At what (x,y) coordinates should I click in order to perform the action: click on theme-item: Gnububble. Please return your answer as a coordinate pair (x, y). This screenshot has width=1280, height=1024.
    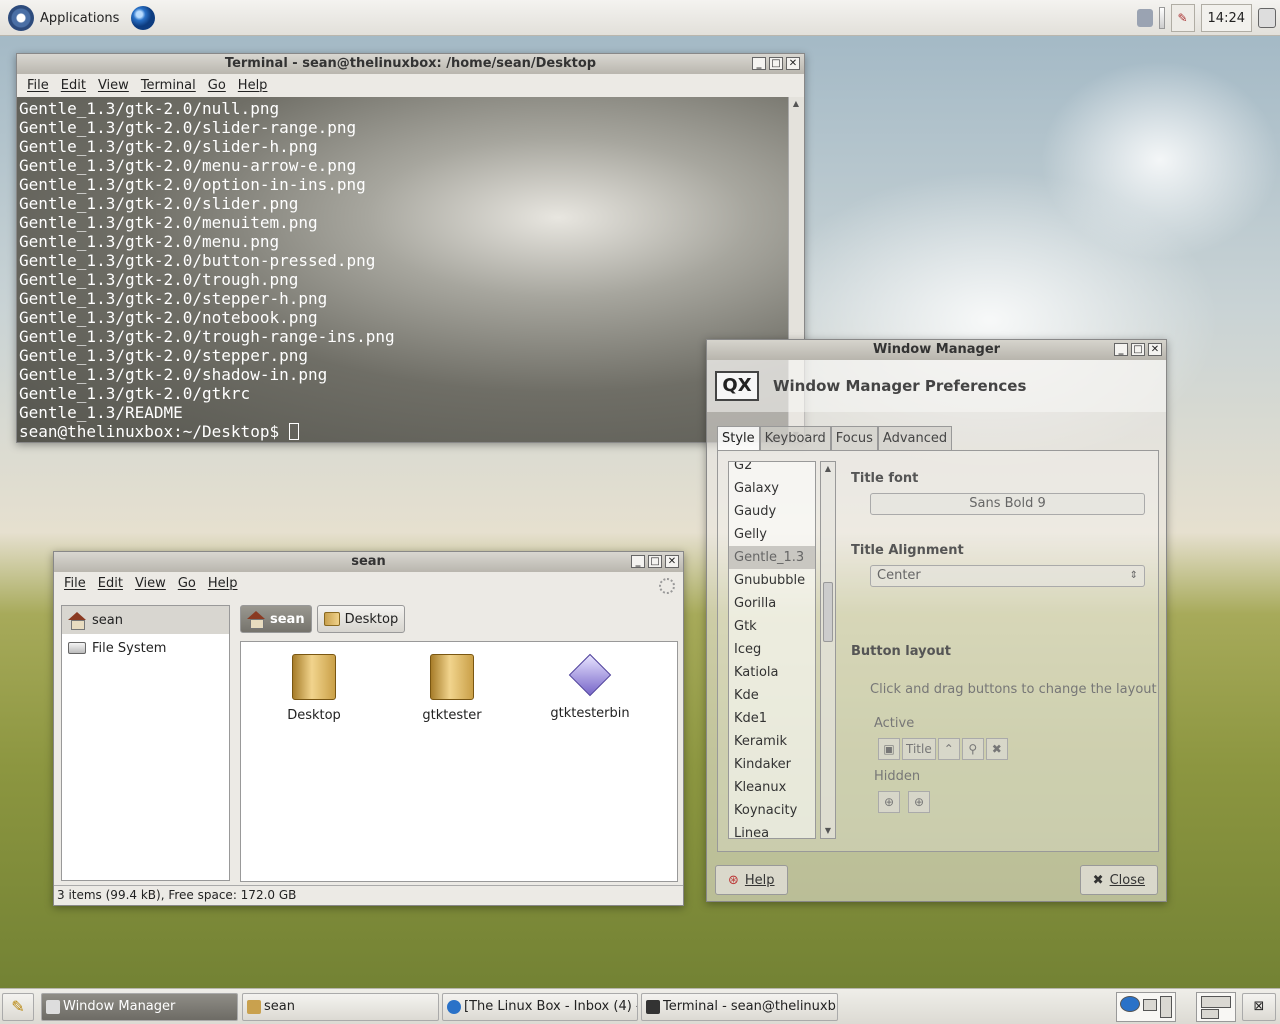
    Looking at the image, I should click on (772, 580).